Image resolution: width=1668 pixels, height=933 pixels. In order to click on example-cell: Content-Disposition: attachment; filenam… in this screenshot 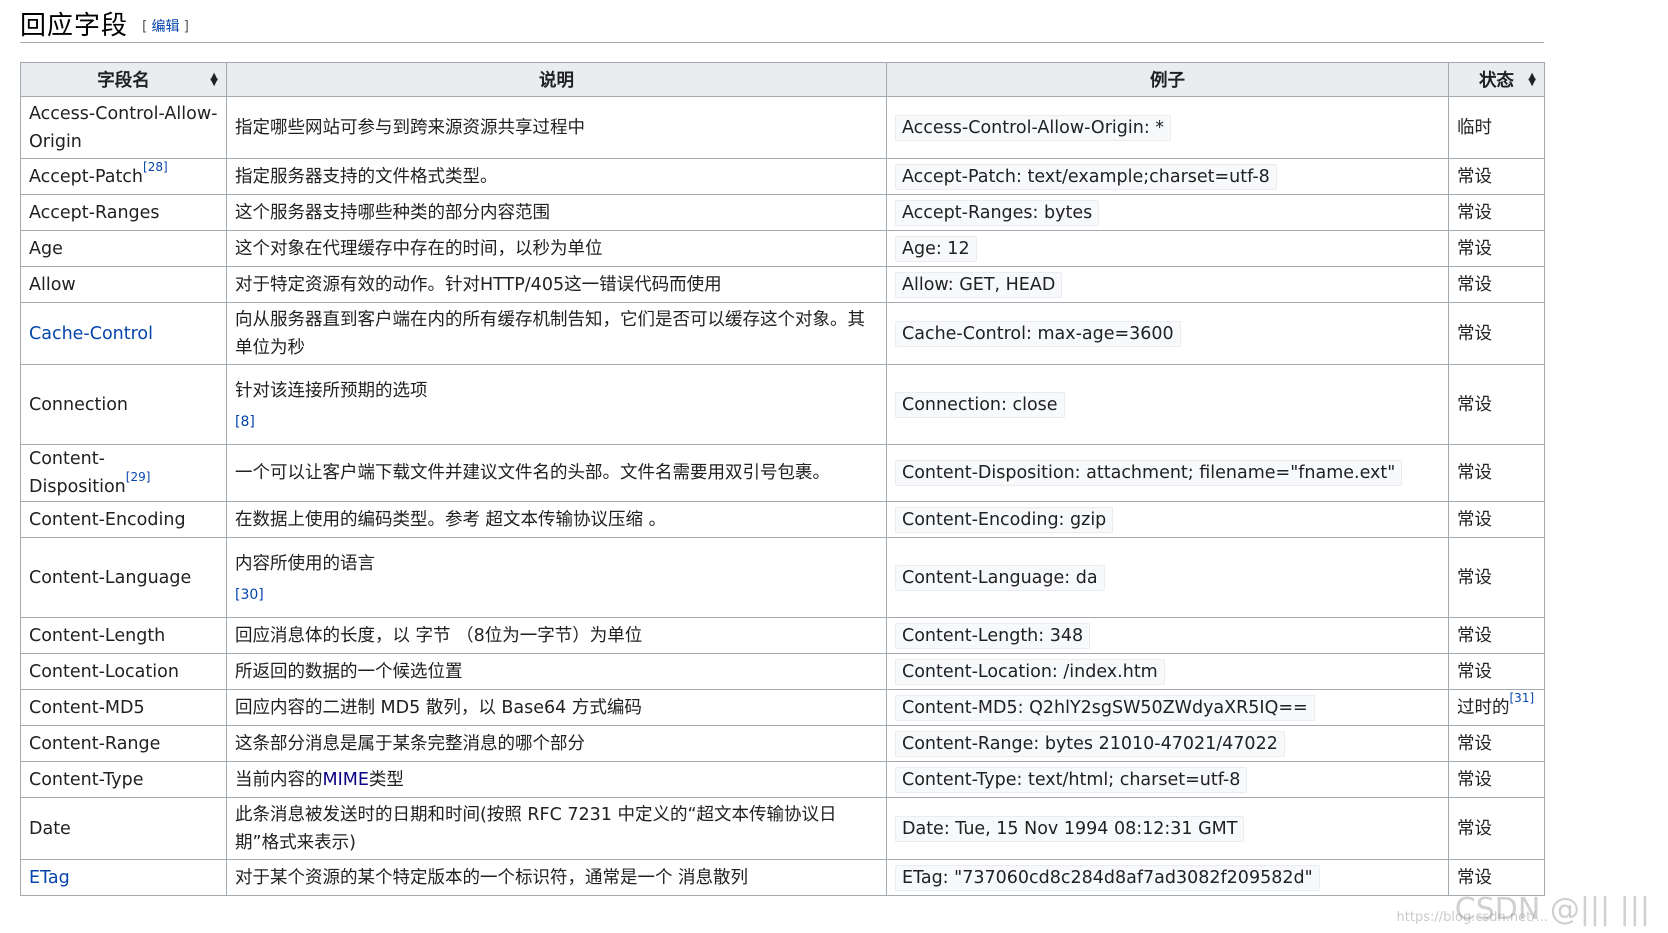, I will do `click(1167, 473)`.